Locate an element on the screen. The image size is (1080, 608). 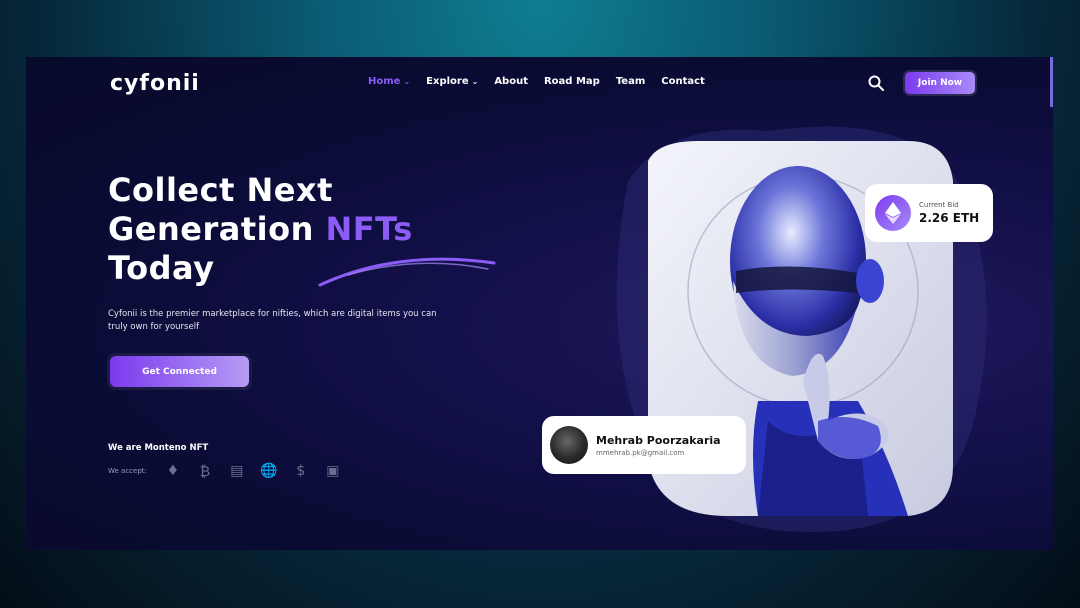
scrollbar is located at coordinates (1051, 82).